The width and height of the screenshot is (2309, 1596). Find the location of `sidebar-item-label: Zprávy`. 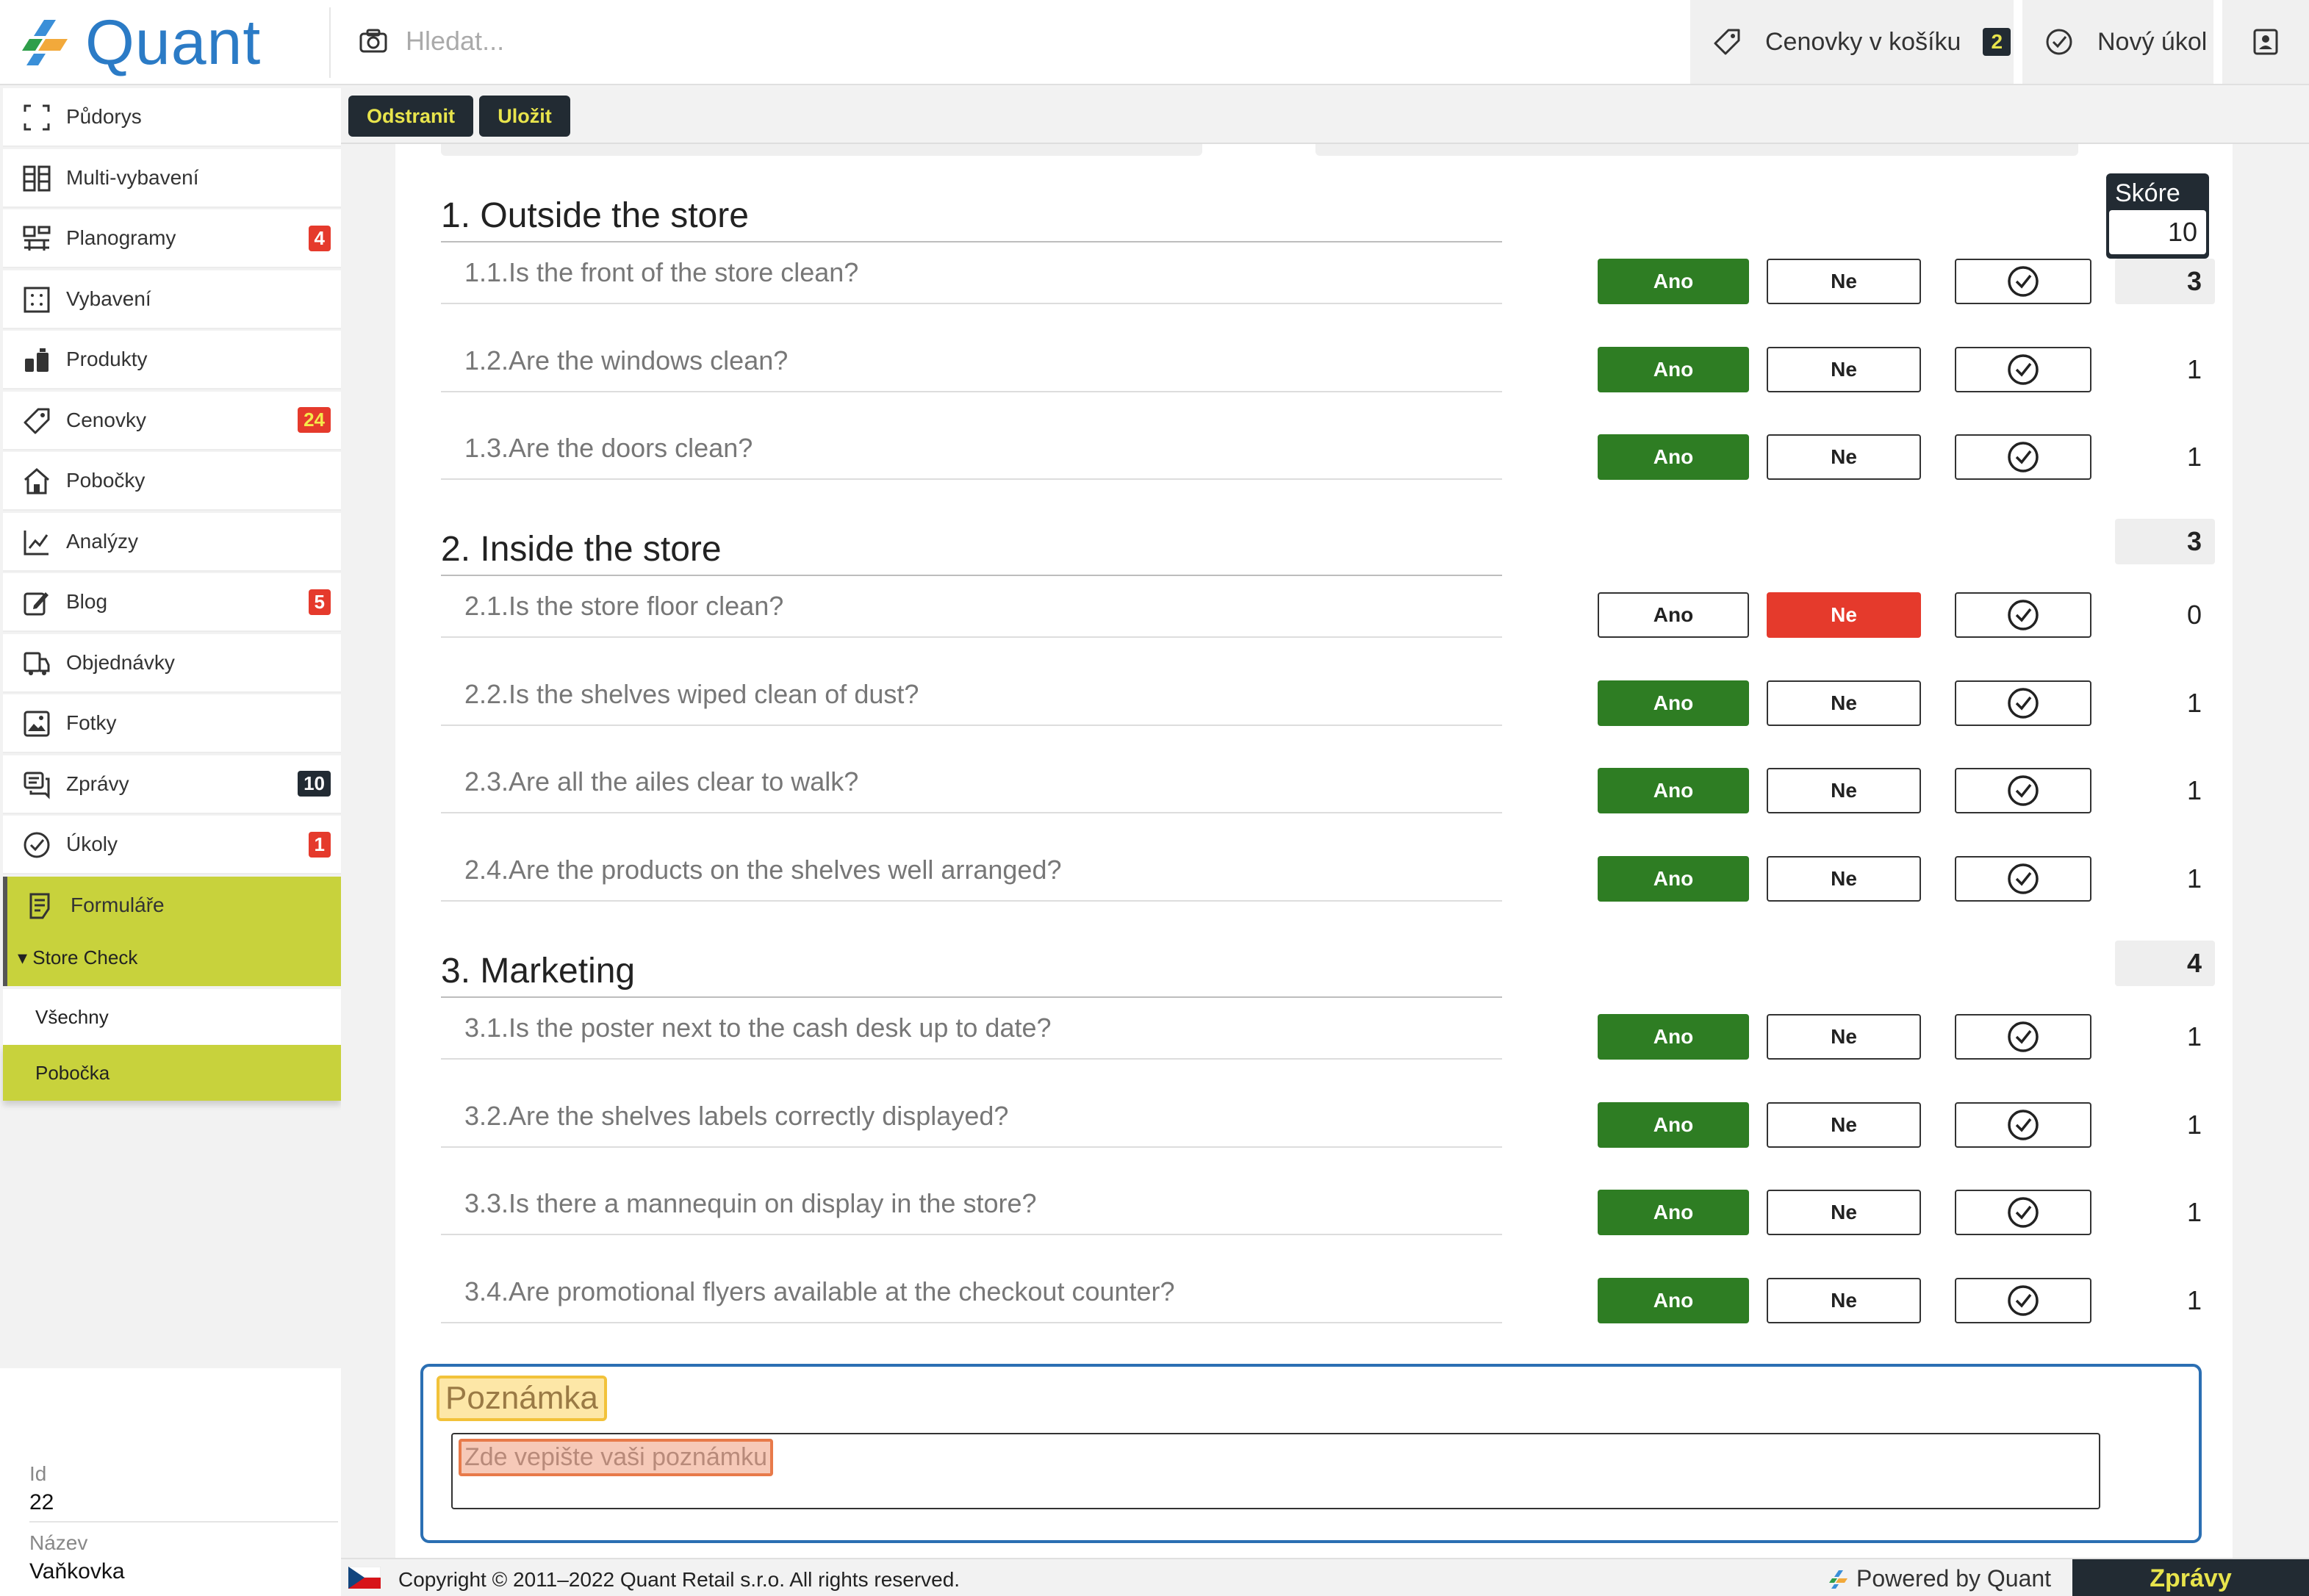

sidebar-item-label: Zprávy is located at coordinates (97, 783).